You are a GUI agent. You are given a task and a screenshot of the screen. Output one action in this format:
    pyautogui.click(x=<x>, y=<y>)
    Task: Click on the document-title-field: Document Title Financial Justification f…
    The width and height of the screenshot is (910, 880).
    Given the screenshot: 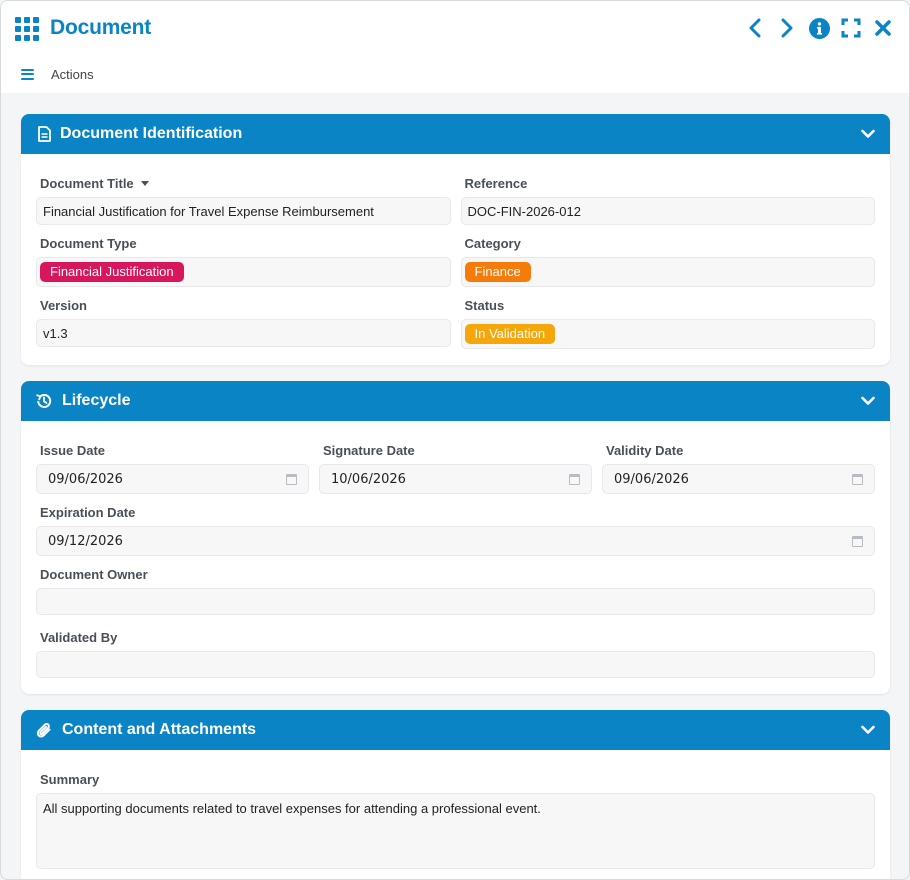 What is the action you would take?
    pyautogui.click(x=243, y=200)
    